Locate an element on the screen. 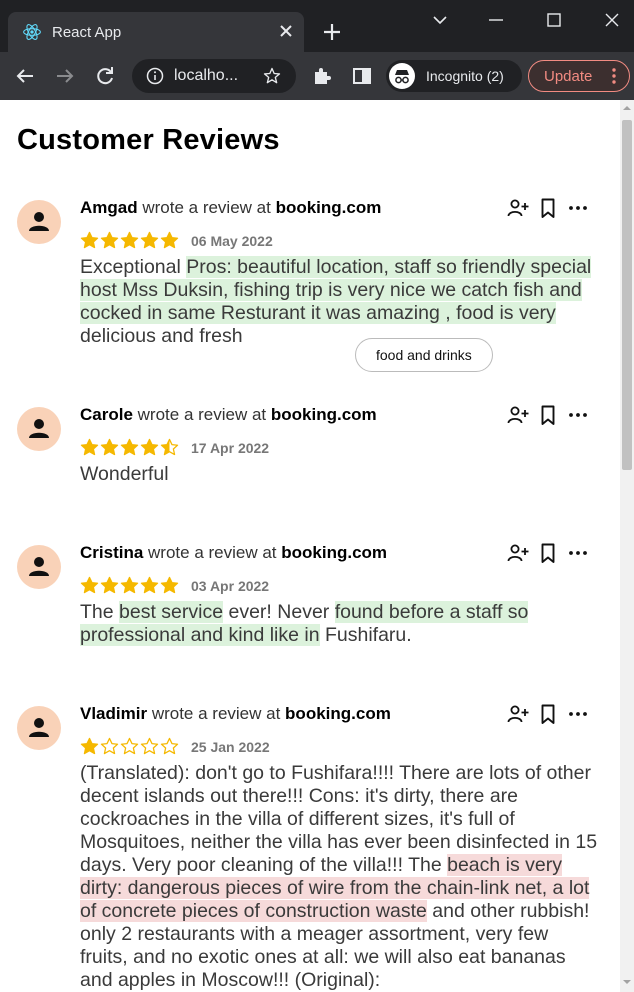 The width and height of the screenshot is (634, 992). reload-icon is located at coordinates (105, 76).